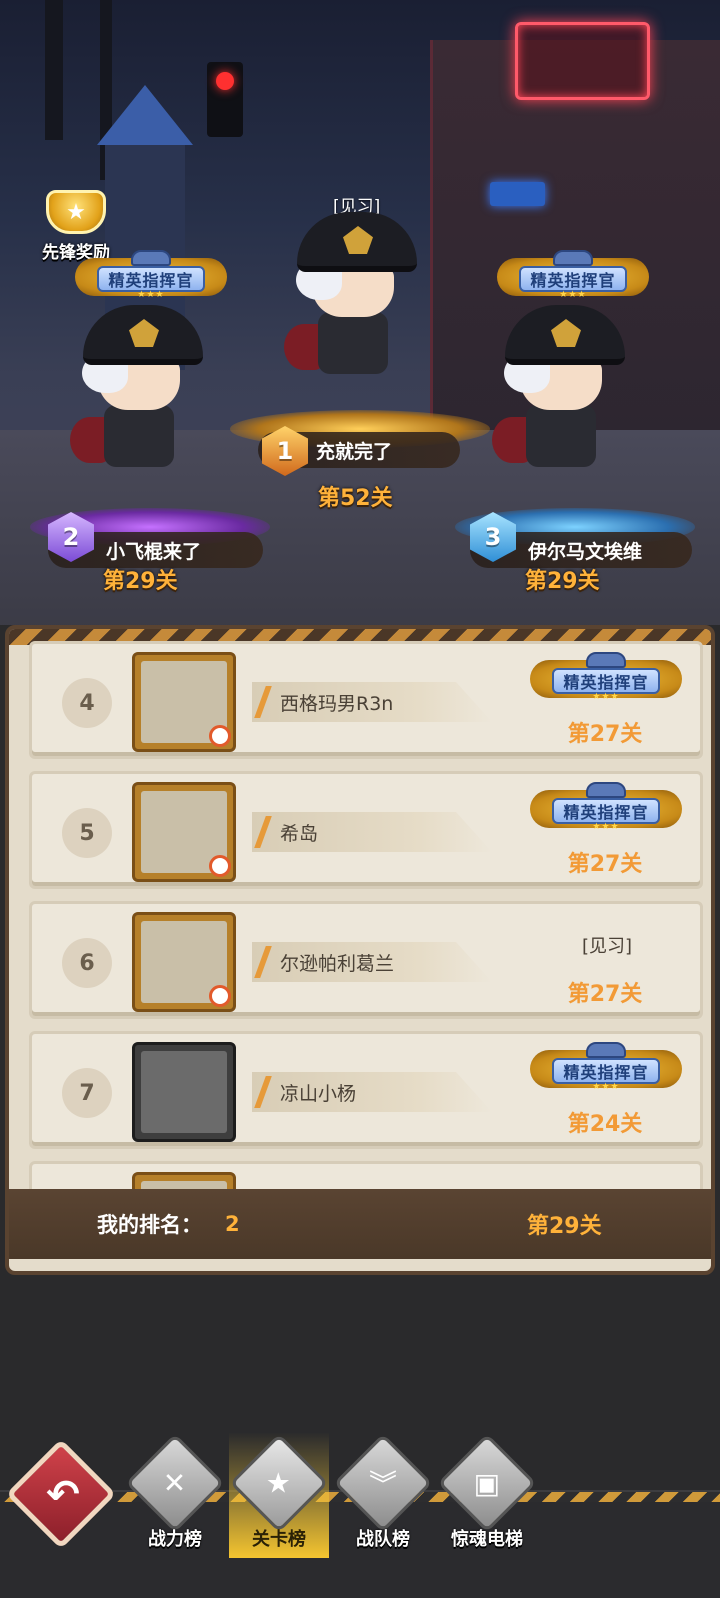 The image size is (720, 1598). What do you see at coordinates (606, 946) in the screenshot?
I see `row-title: [见习]` at bounding box center [606, 946].